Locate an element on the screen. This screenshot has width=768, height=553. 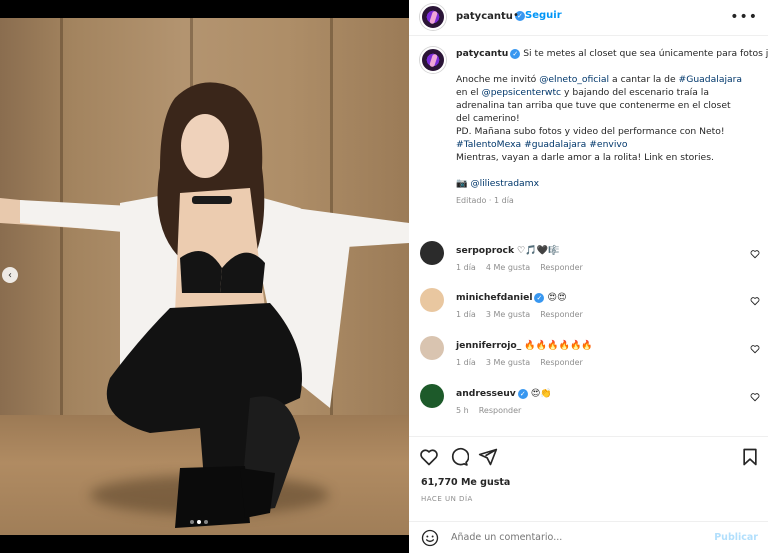
comment-text: minichefdaniel ✓ 😍😍 is located at coordinates (511, 297).